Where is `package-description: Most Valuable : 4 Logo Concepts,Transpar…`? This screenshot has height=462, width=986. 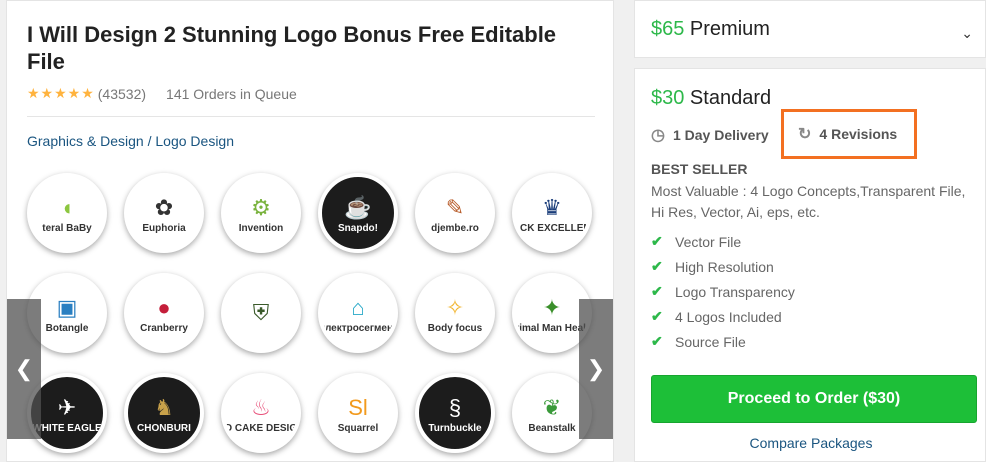
package-description: Most Valuable : 4 Logo Concepts,Transpar… is located at coordinates (808, 201).